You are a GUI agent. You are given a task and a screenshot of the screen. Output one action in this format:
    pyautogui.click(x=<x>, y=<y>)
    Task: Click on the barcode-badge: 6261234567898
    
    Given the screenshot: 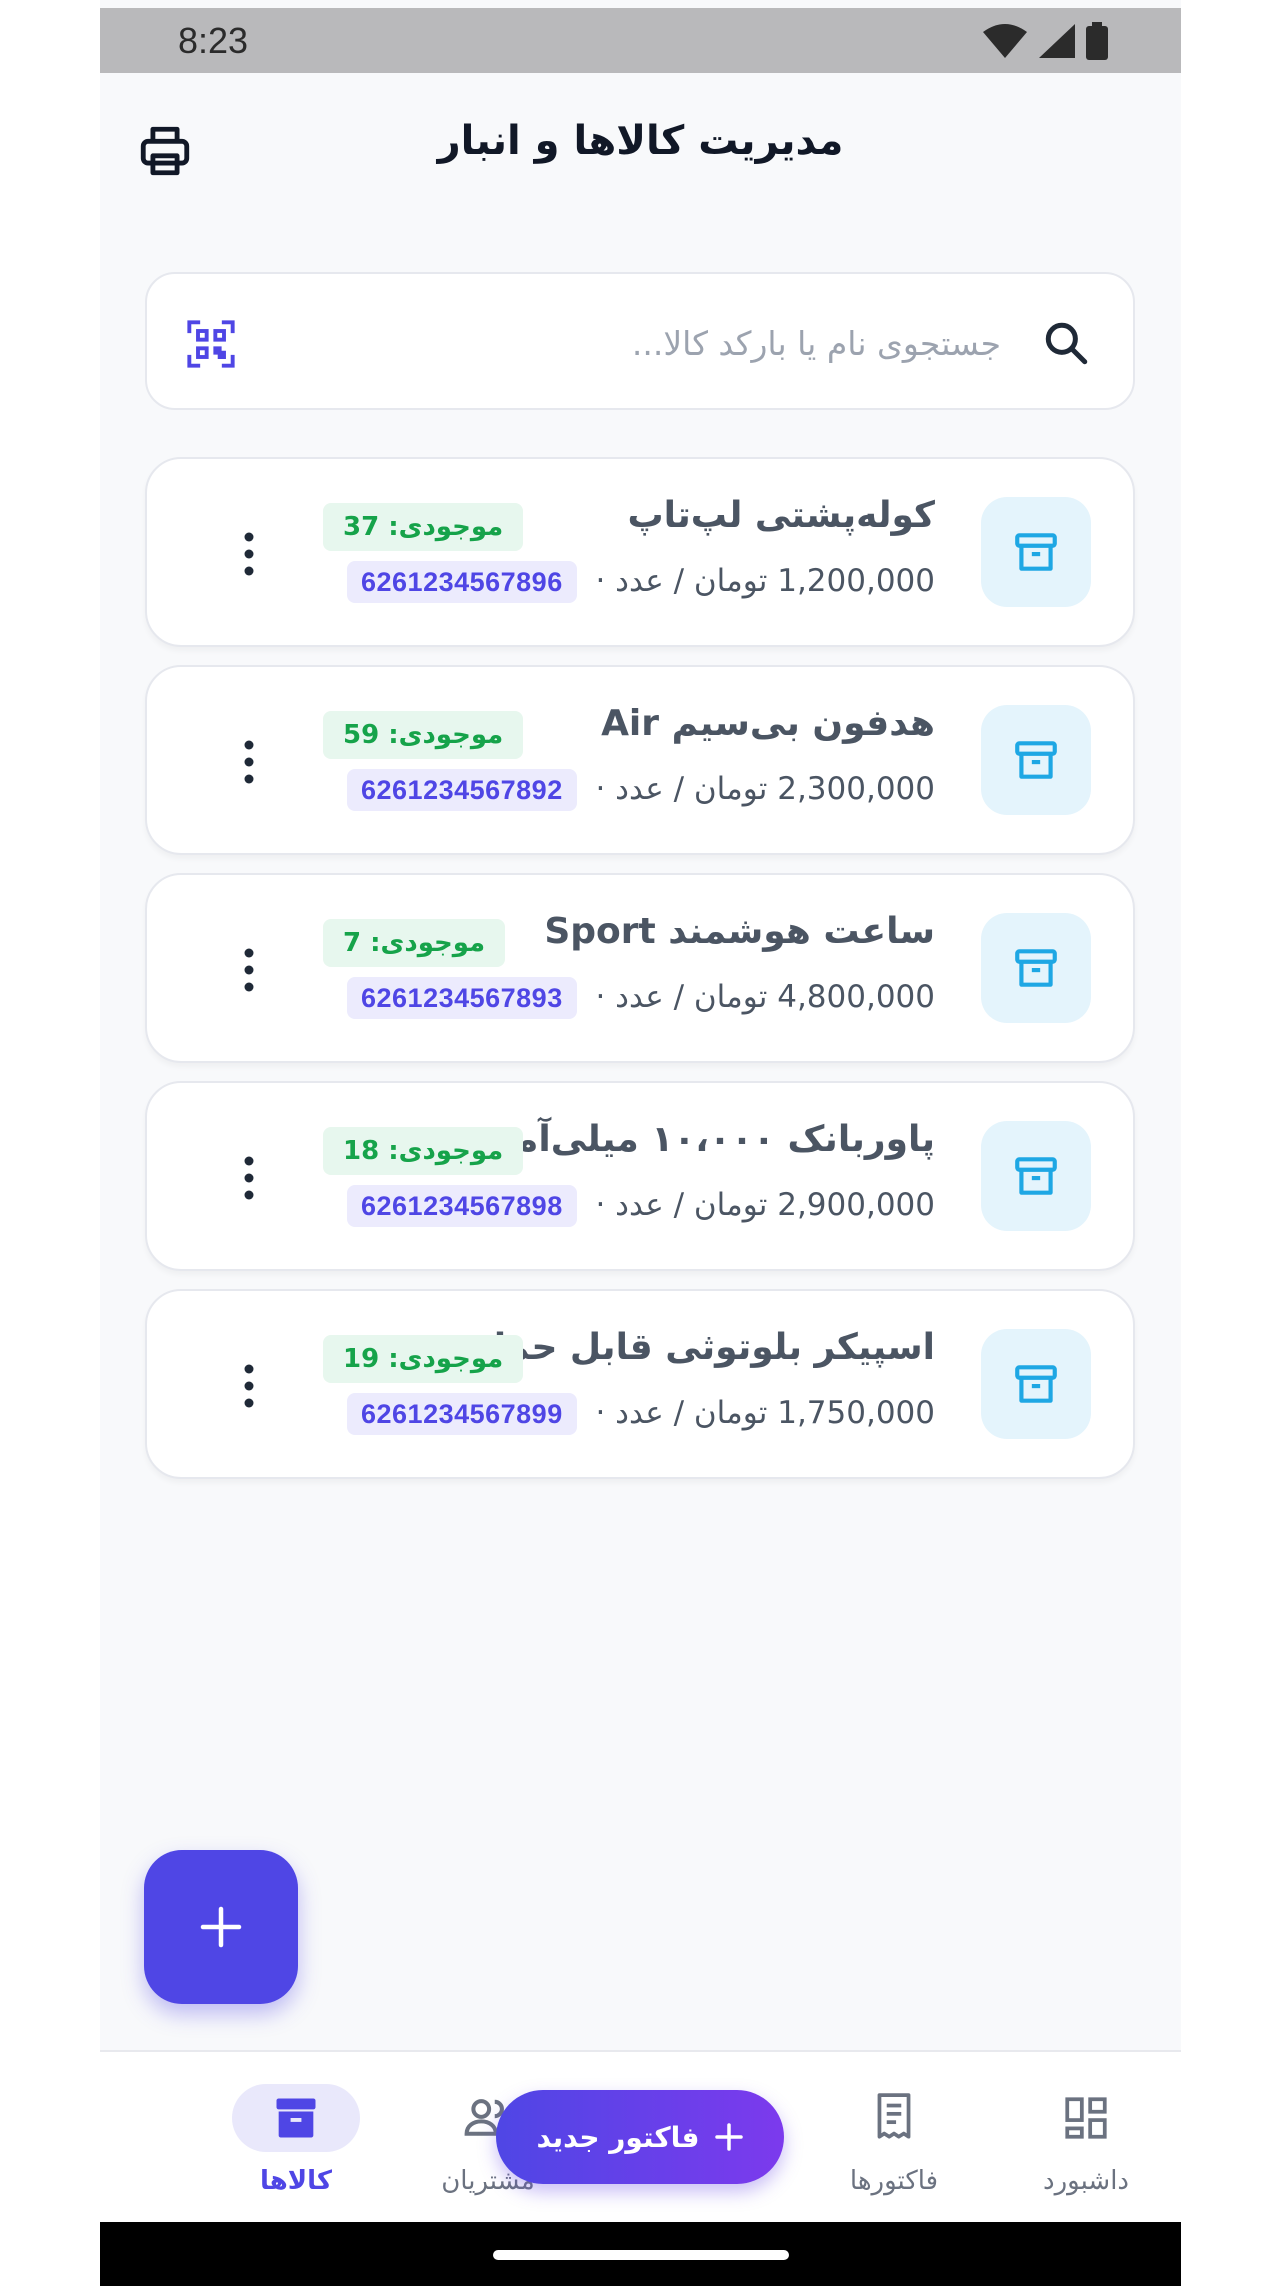 What is the action you would take?
    pyautogui.click(x=462, y=1206)
    